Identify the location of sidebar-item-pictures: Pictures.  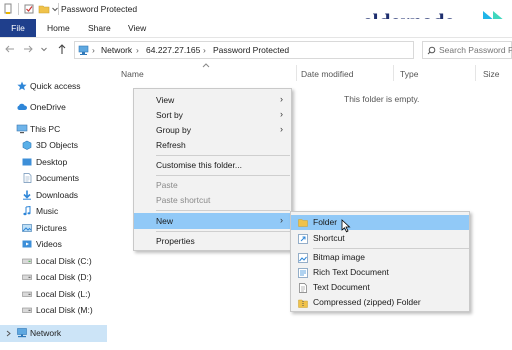
(53, 228).